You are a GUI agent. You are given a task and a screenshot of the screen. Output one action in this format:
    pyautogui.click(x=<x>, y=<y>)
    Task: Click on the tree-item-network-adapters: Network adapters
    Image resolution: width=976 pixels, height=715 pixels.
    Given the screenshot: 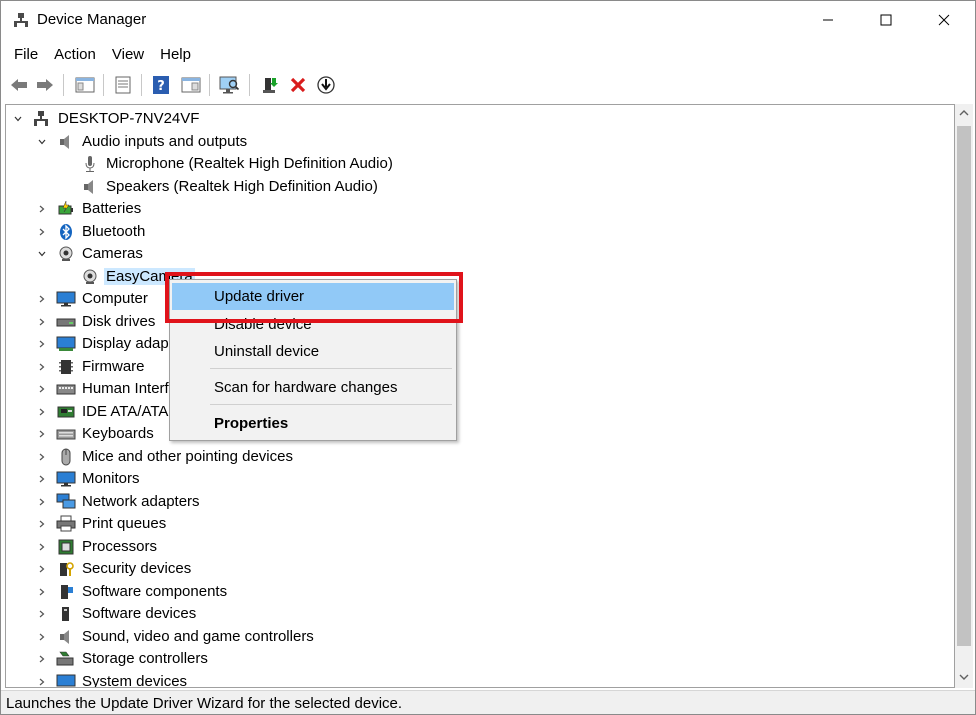 What is the action you would take?
    pyautogui.click(x=356, y=502)
    